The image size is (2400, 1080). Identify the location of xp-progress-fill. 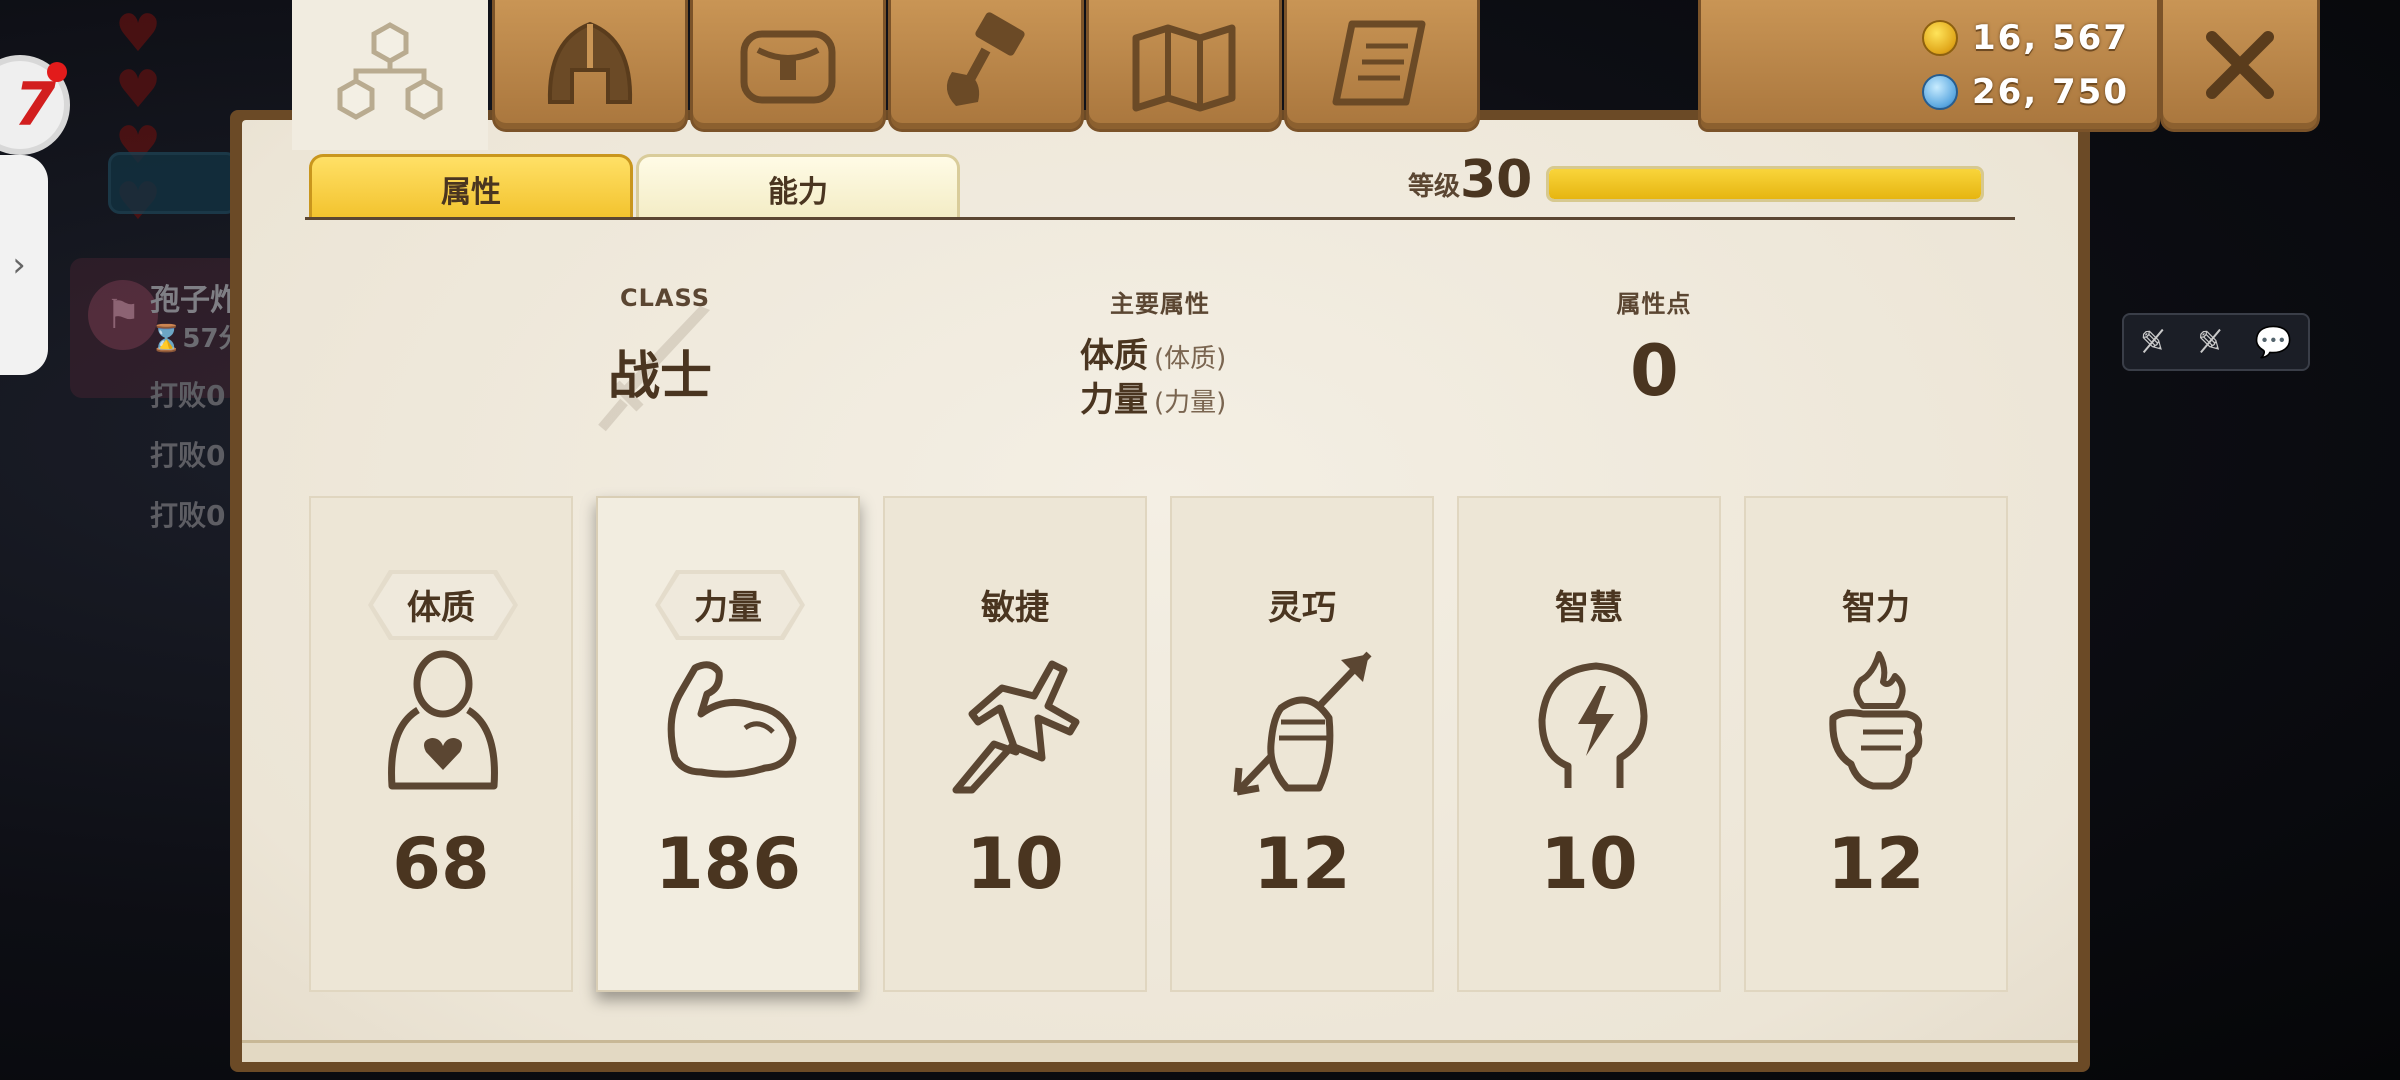
(1765, 184).